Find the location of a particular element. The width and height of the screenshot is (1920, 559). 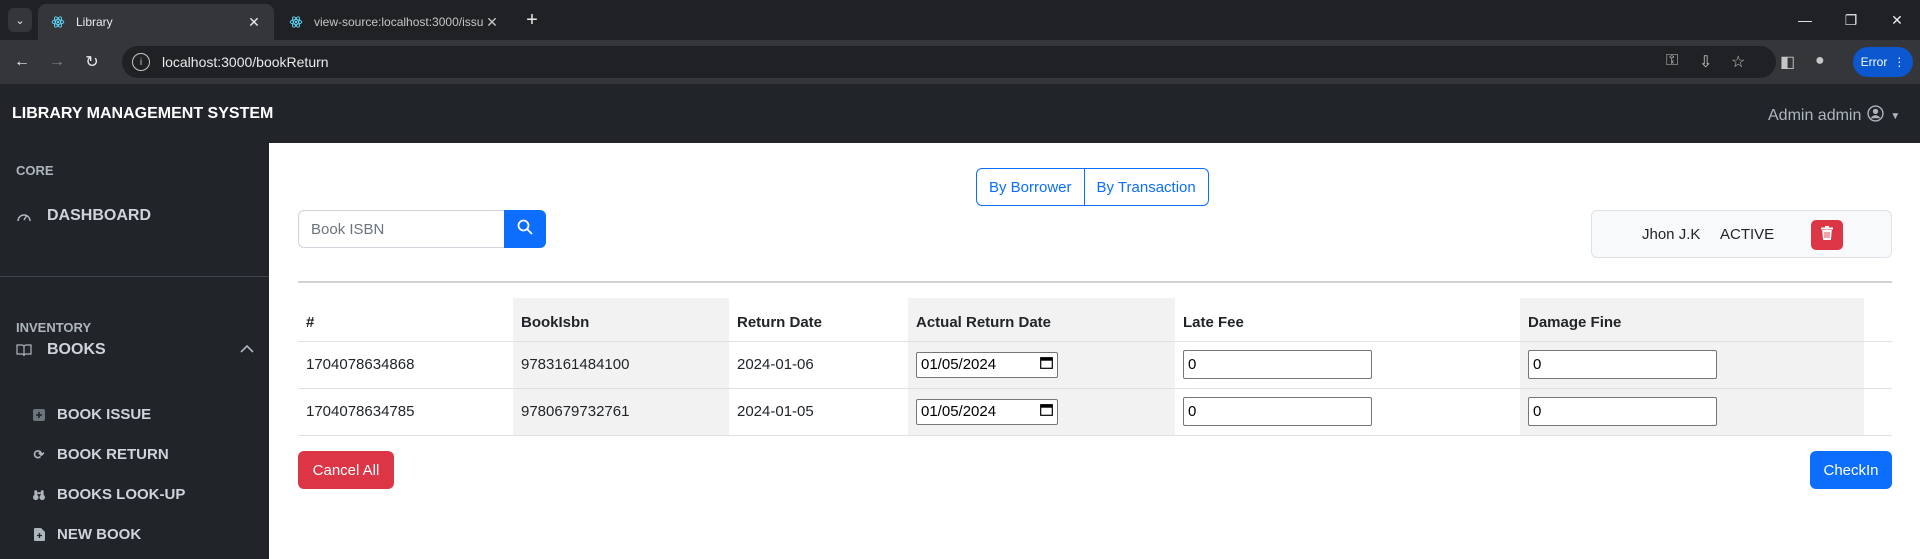

binoculars-icon is located at coordinates (39, 495).